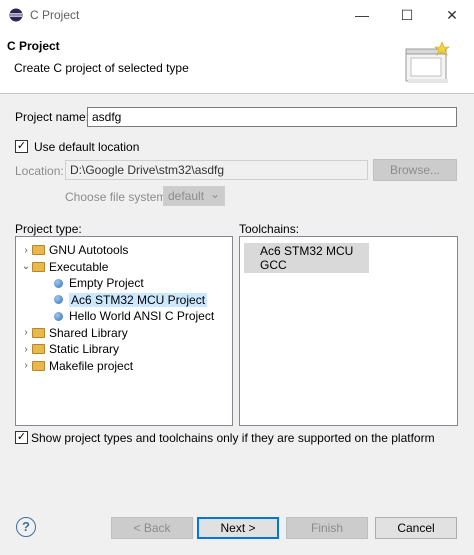 This screenshot has width=474, height=555. Describe the element at coordinates (39, 171) in the screenshot. I see `location-label: Location:` at that location.